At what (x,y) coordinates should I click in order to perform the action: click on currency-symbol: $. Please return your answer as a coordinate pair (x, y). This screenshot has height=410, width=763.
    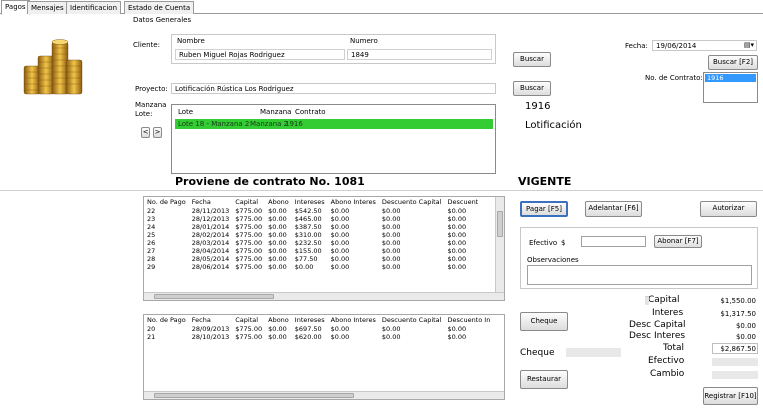
    Looking at the image, I should click on (563, 243).